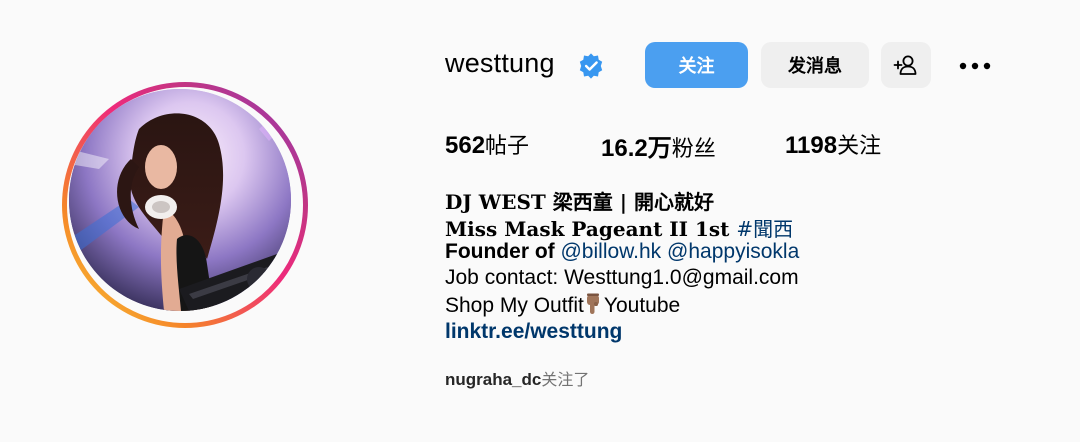  Describe the element at coordinates (696, 65) in the screenshot. I see `follow-button: 关注` at that location.